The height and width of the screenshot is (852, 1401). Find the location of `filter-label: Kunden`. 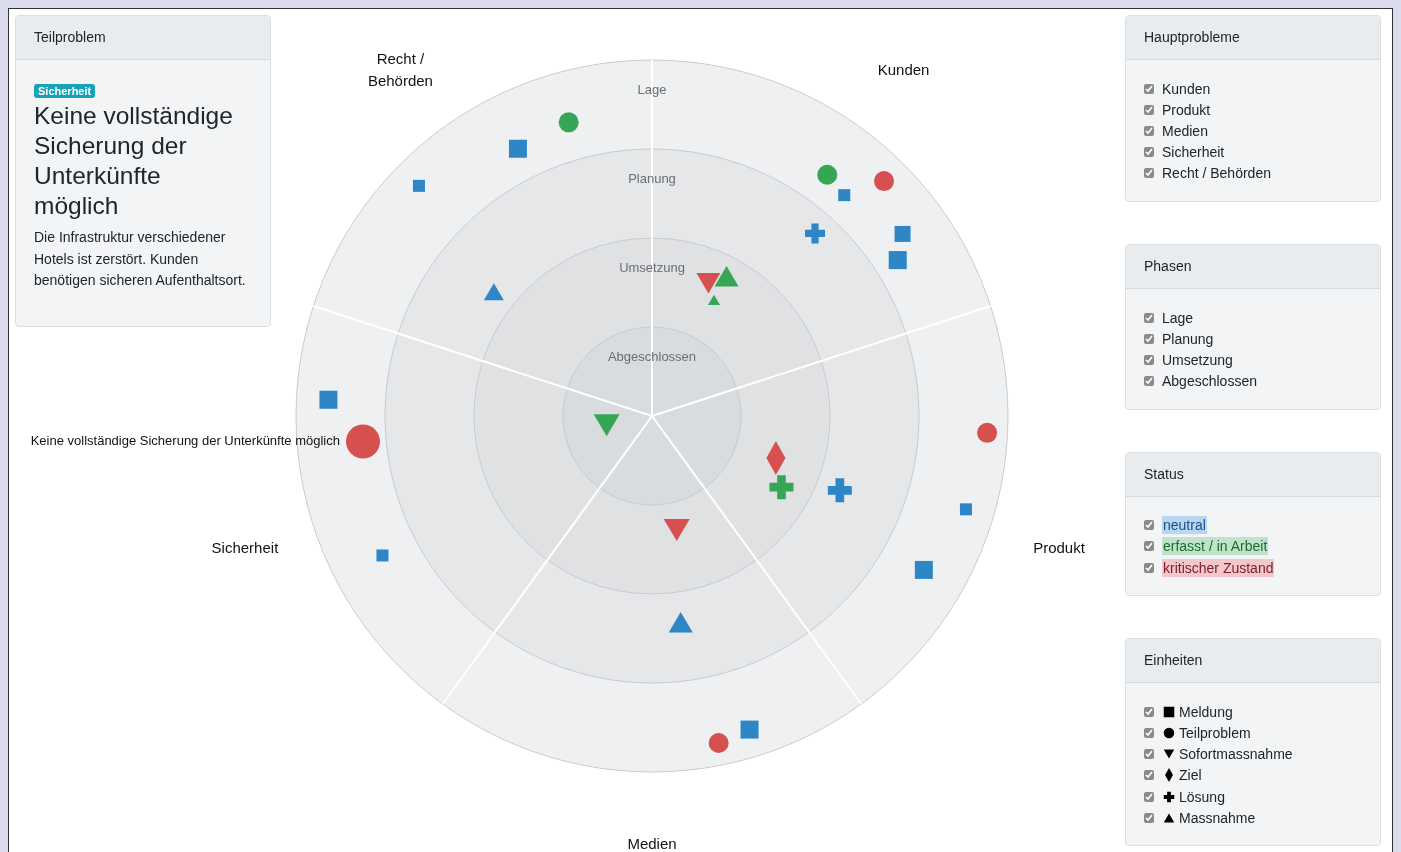

filter-label: Kunden is located at coordinates (1186, 88).